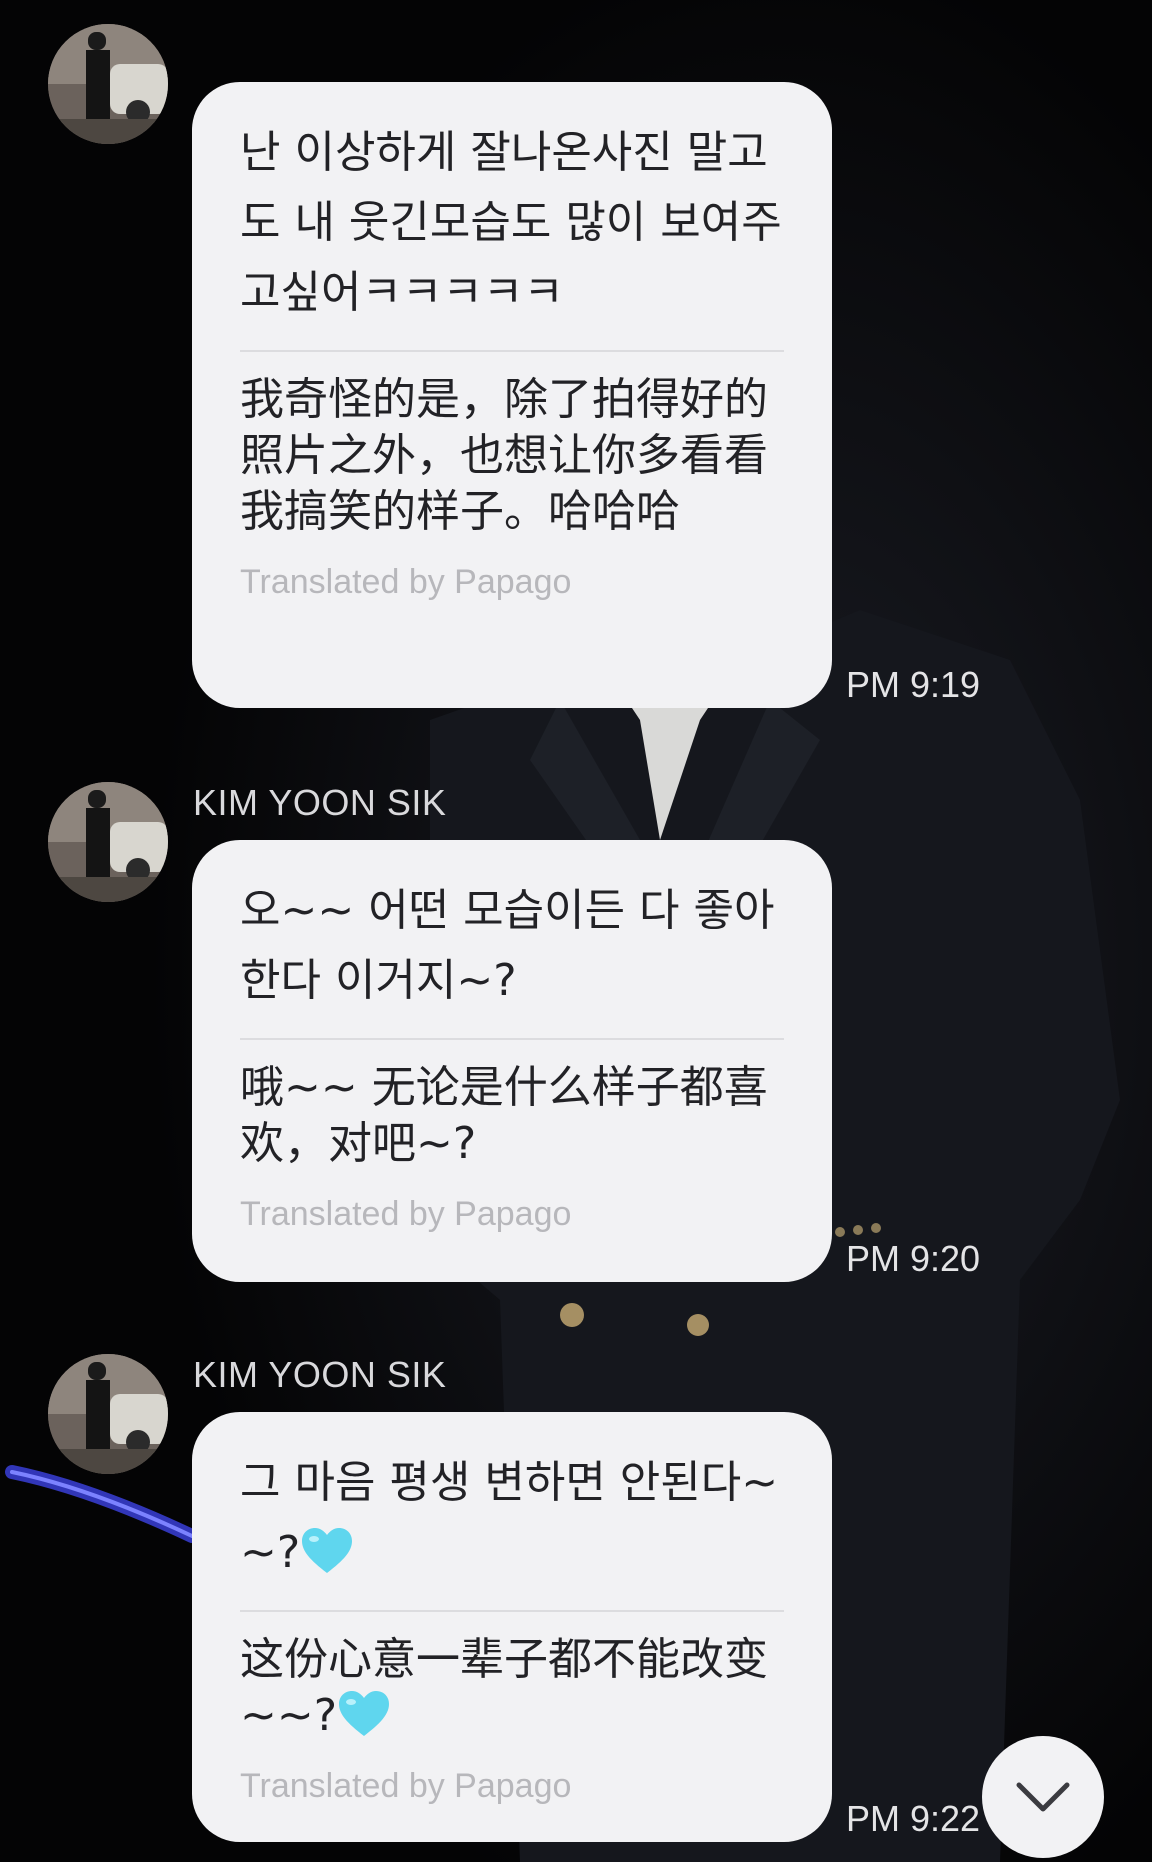  I want to click on chevron-down-icon, so click(1043, 1797).